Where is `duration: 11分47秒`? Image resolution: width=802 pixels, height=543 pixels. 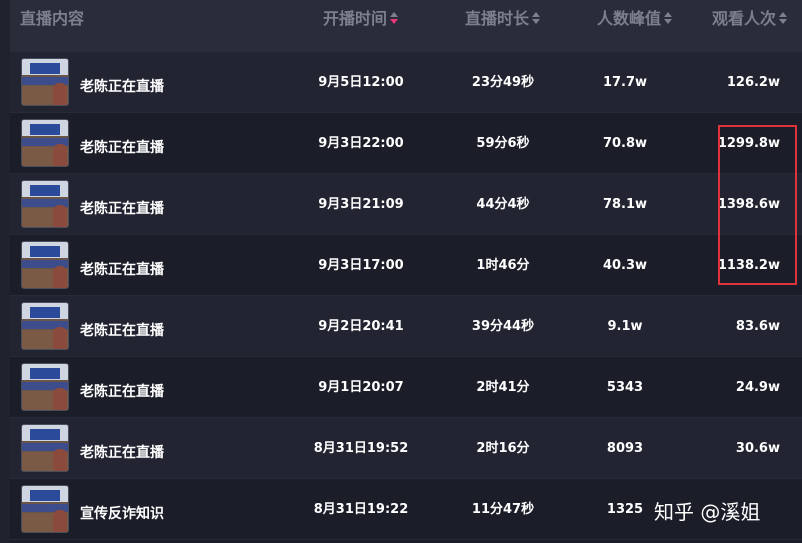
duration: 11分47秒 is located at coordinates (503, 509).